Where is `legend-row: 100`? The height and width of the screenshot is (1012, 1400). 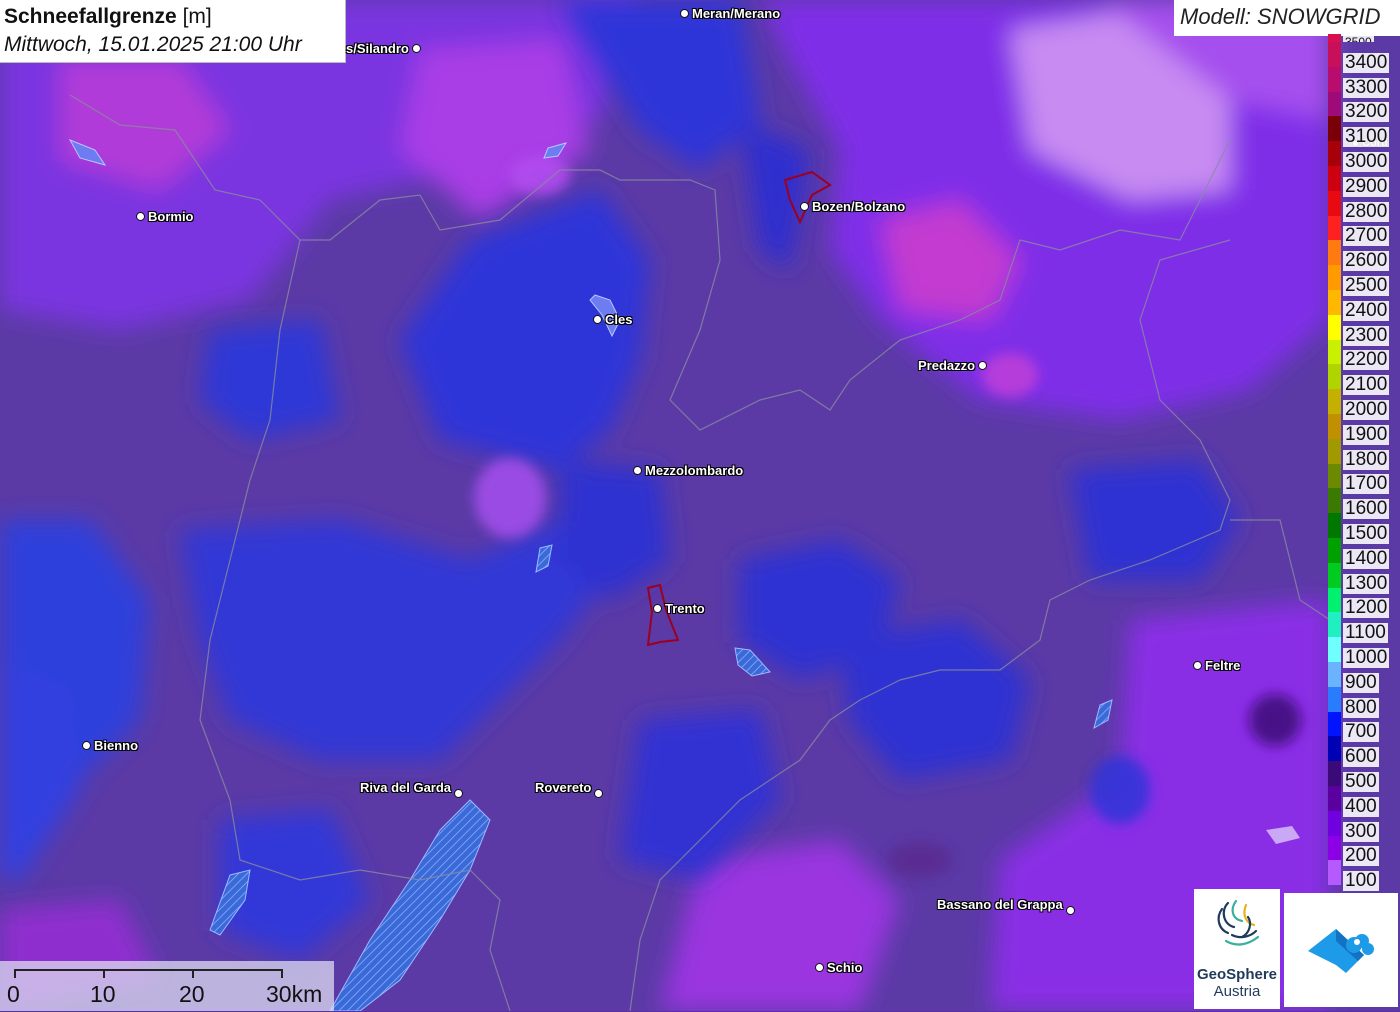
legend-row: 100 is located at coordinates (1364, 876).